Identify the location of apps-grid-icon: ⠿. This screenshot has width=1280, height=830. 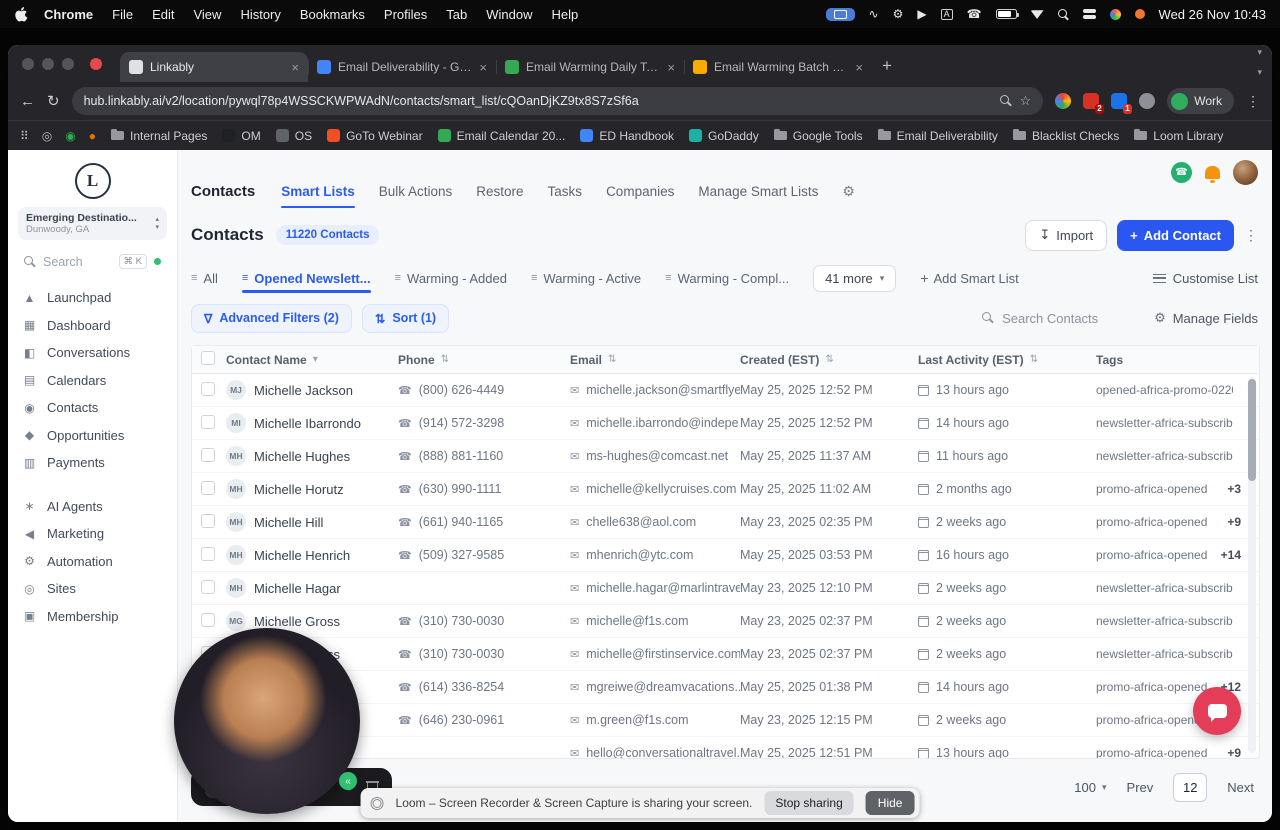
(24, 136).